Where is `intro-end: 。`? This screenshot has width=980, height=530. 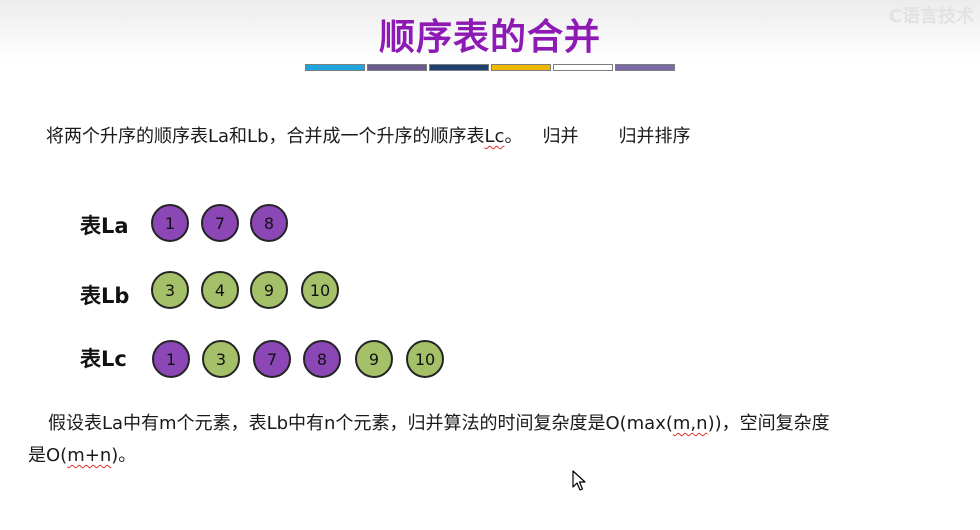 intro-end: 。 is located at coordinates (513, 136).